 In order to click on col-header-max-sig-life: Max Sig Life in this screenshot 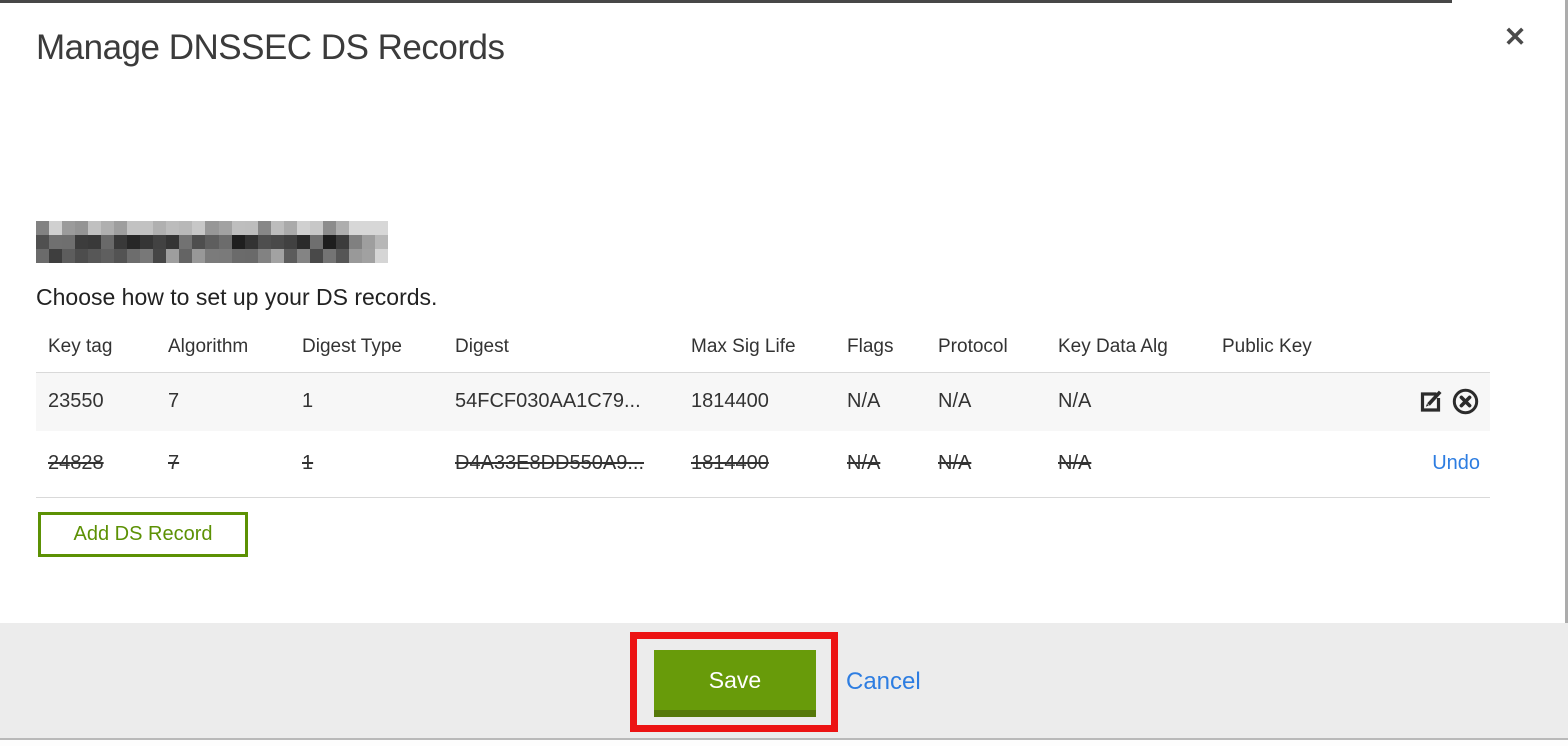, I will do `click(757, 351)`.